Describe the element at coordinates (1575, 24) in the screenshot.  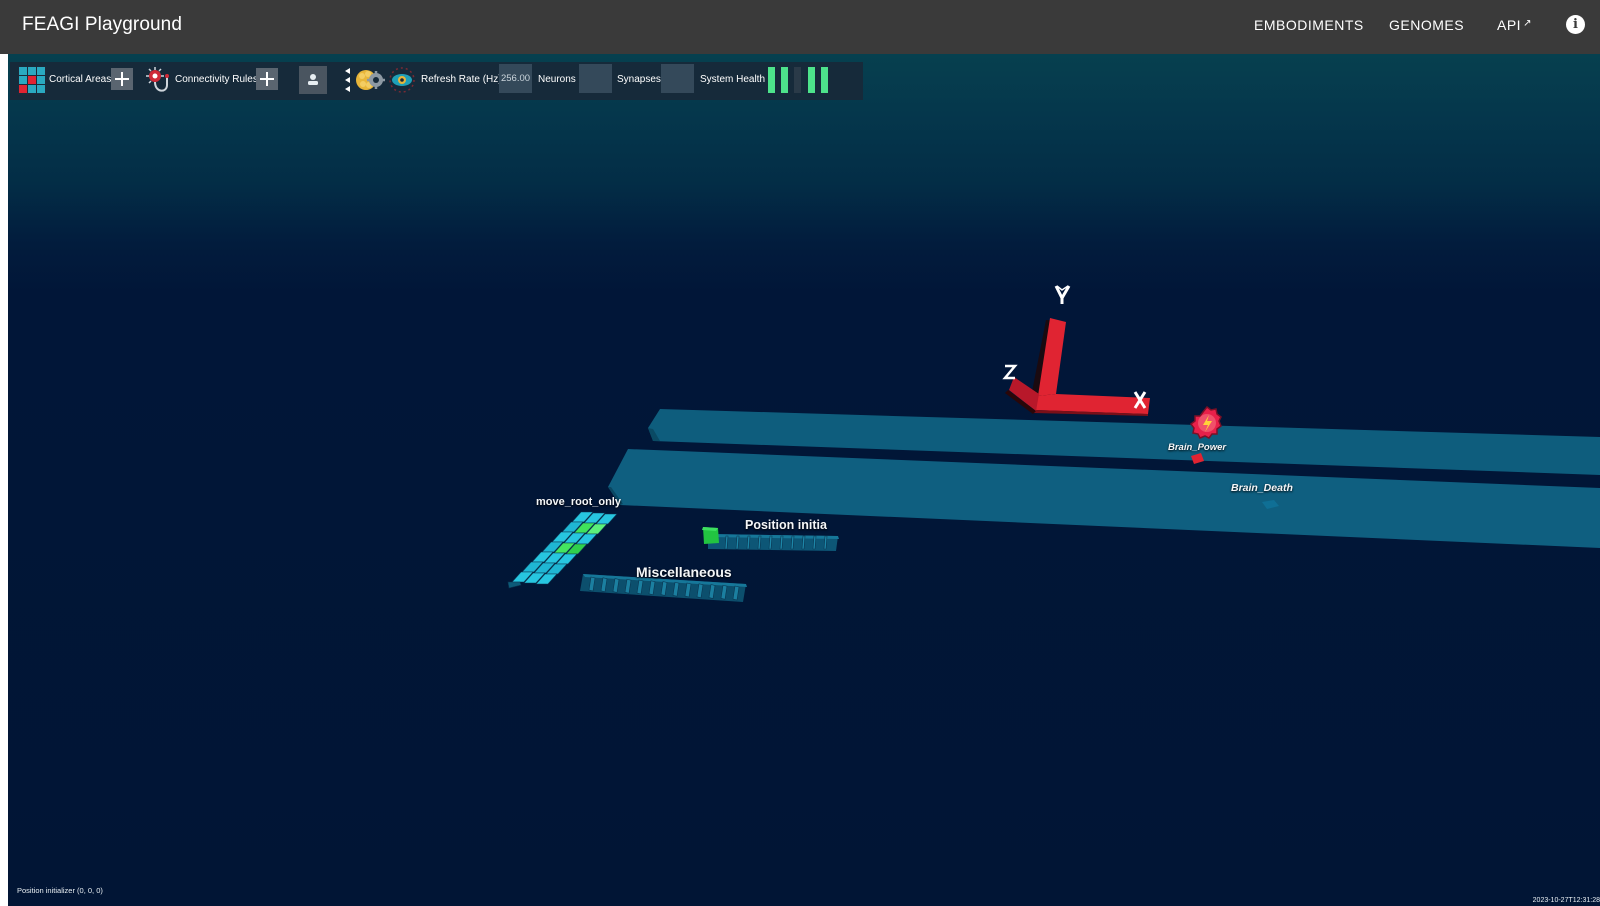
I see `info-icon: i` at that location.